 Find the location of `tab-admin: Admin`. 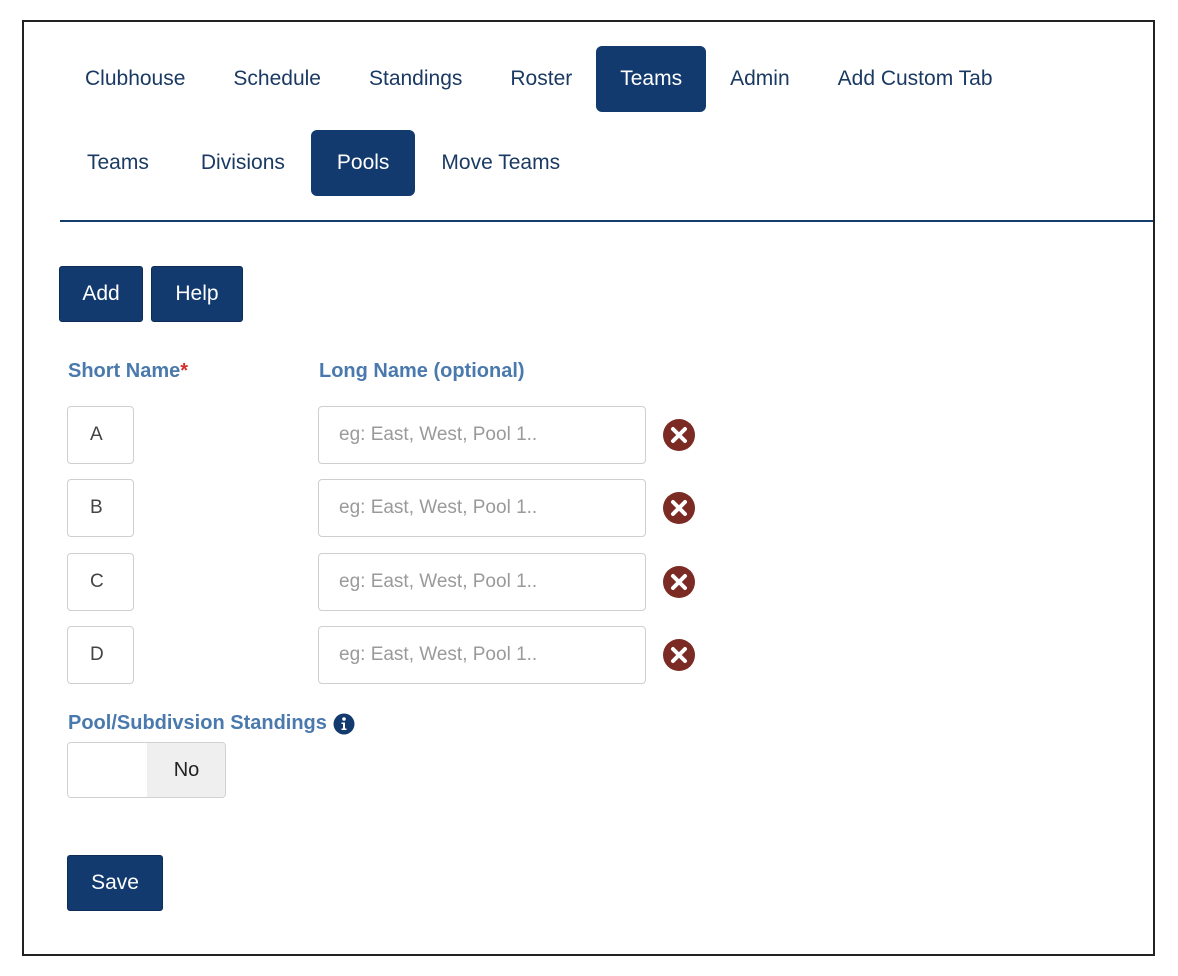

tab-admin: Admin is located at coordinates (760, 79).